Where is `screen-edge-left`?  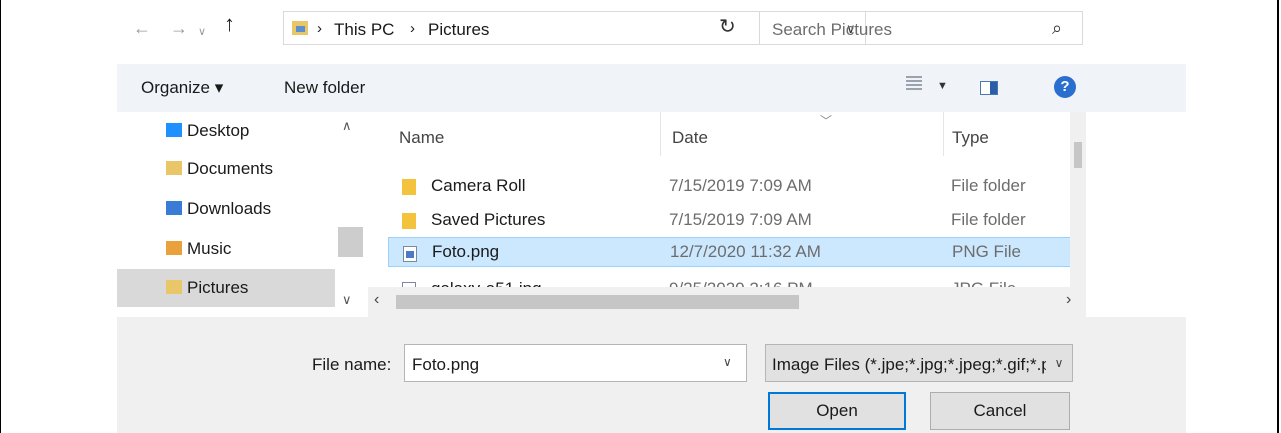 screen-edge-left is located at coordinates (0, 216).